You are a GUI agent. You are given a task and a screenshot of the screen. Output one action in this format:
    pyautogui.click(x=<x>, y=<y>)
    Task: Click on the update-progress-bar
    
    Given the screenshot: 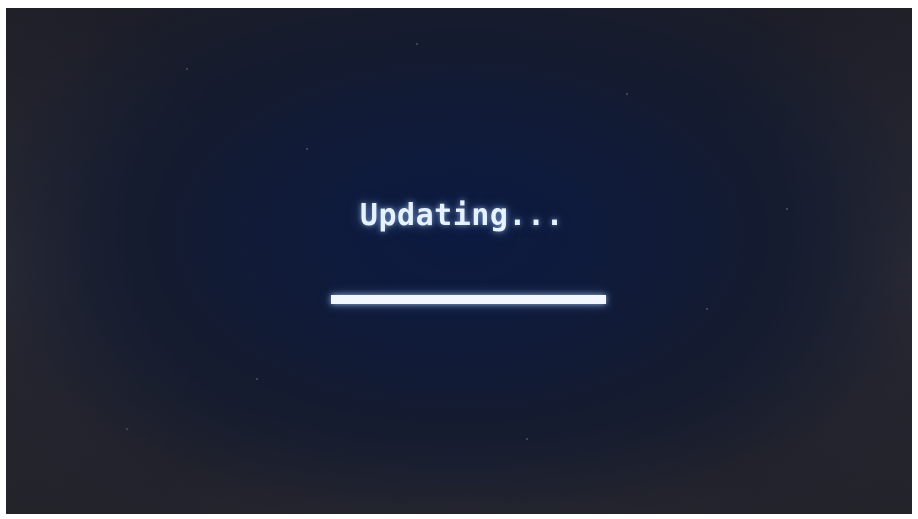 What is the action you would take?
    pyautogui.click(x=468, y=299)
    